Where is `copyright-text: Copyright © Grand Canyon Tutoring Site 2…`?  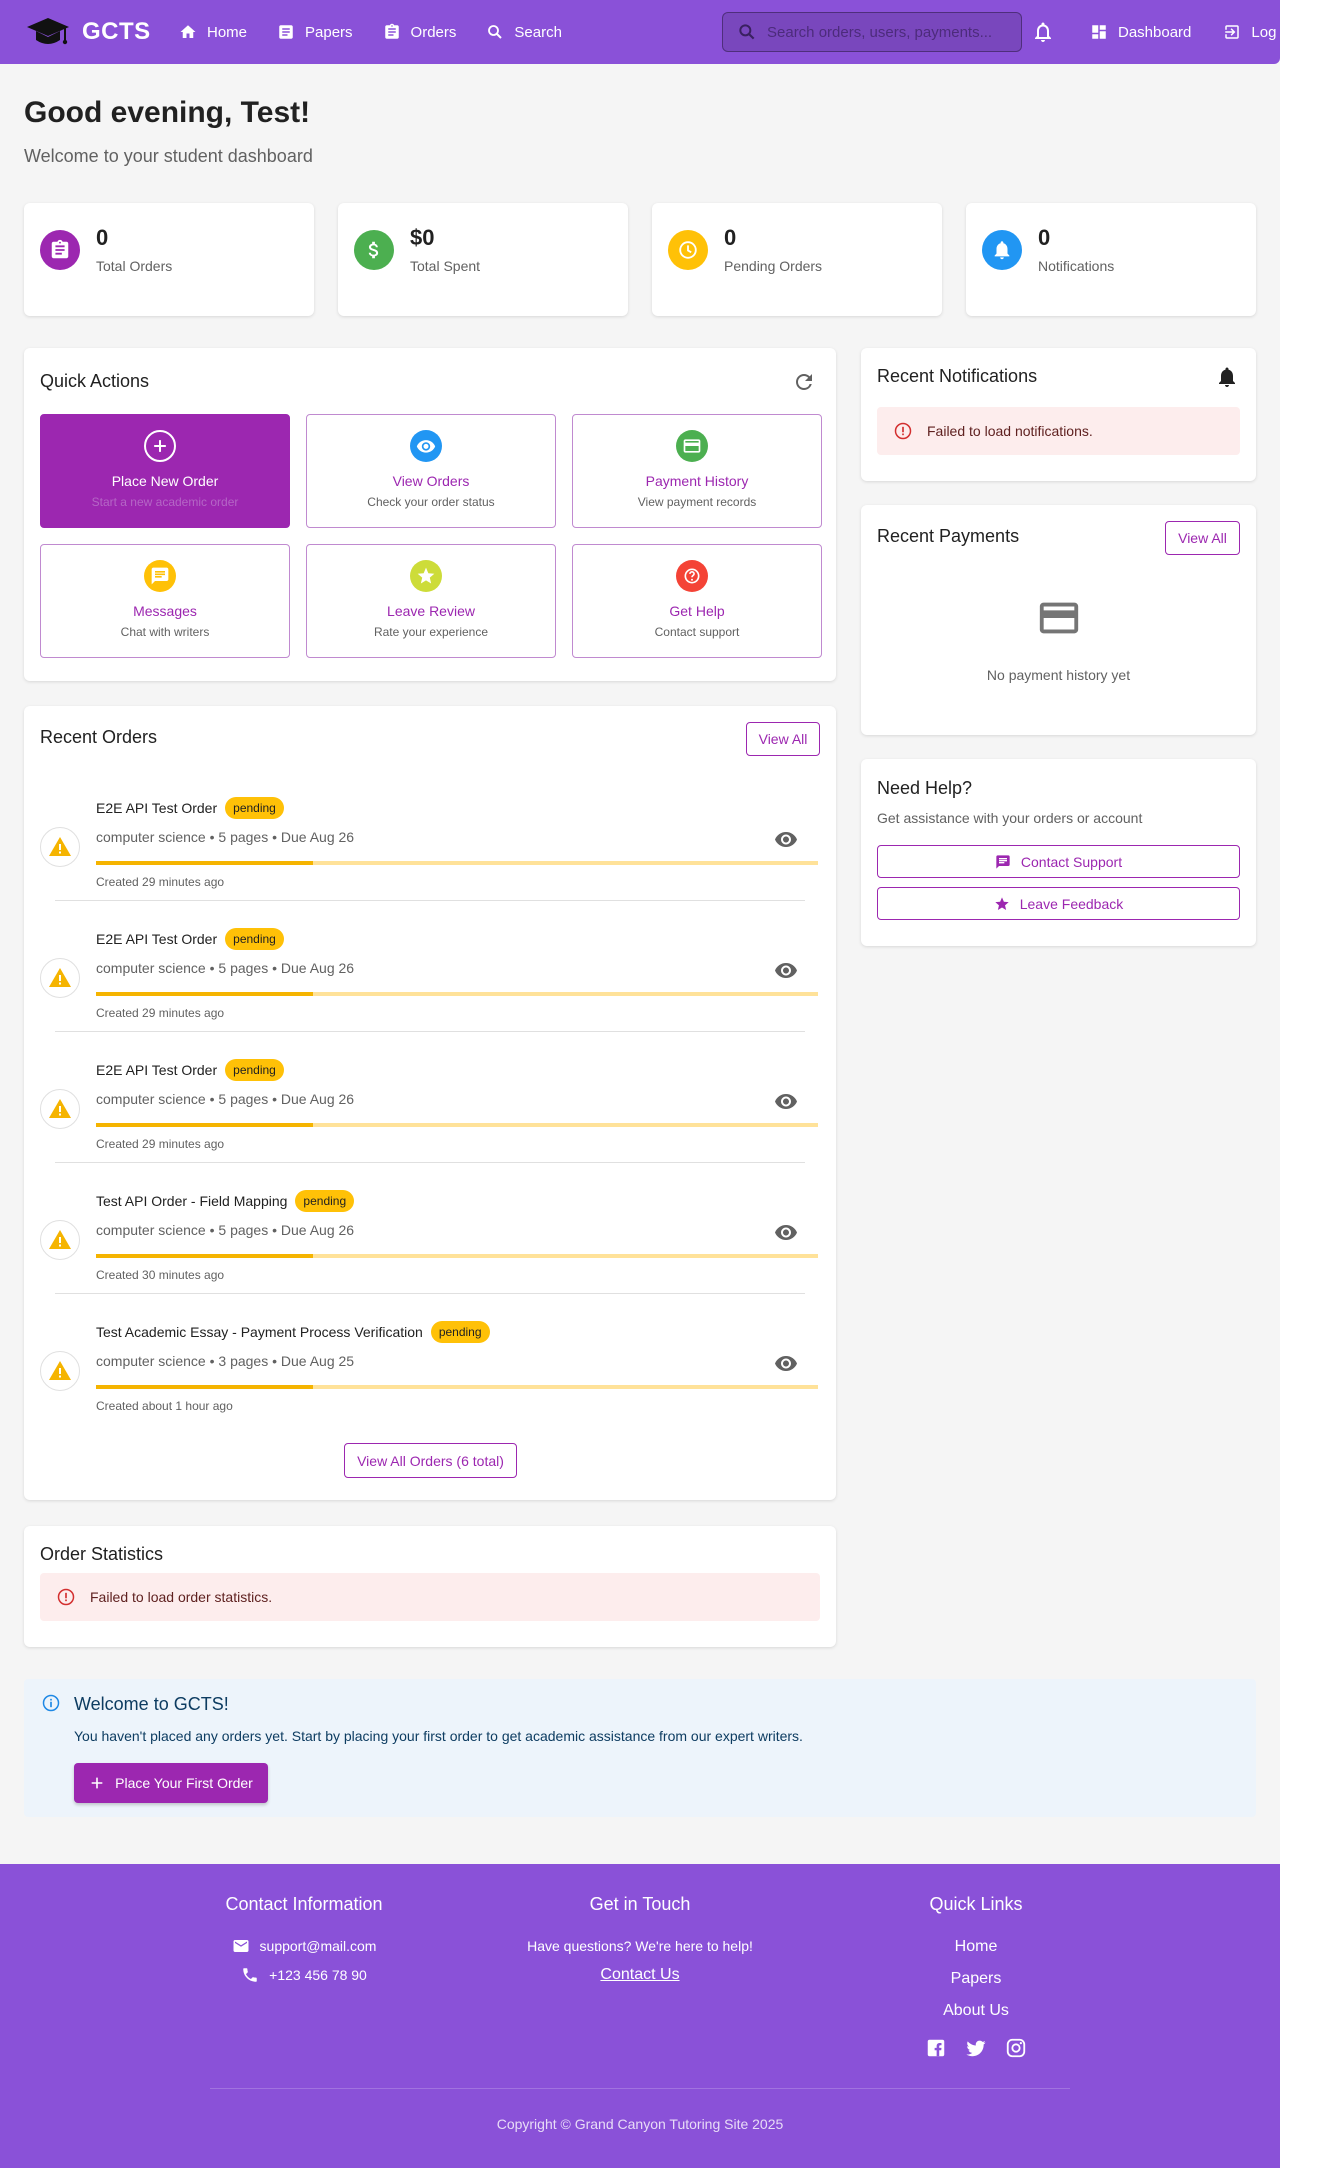 copyright-text: Copyright © Grand Canyon Tutoring Site 2… is located at coordinates (640, 2124).